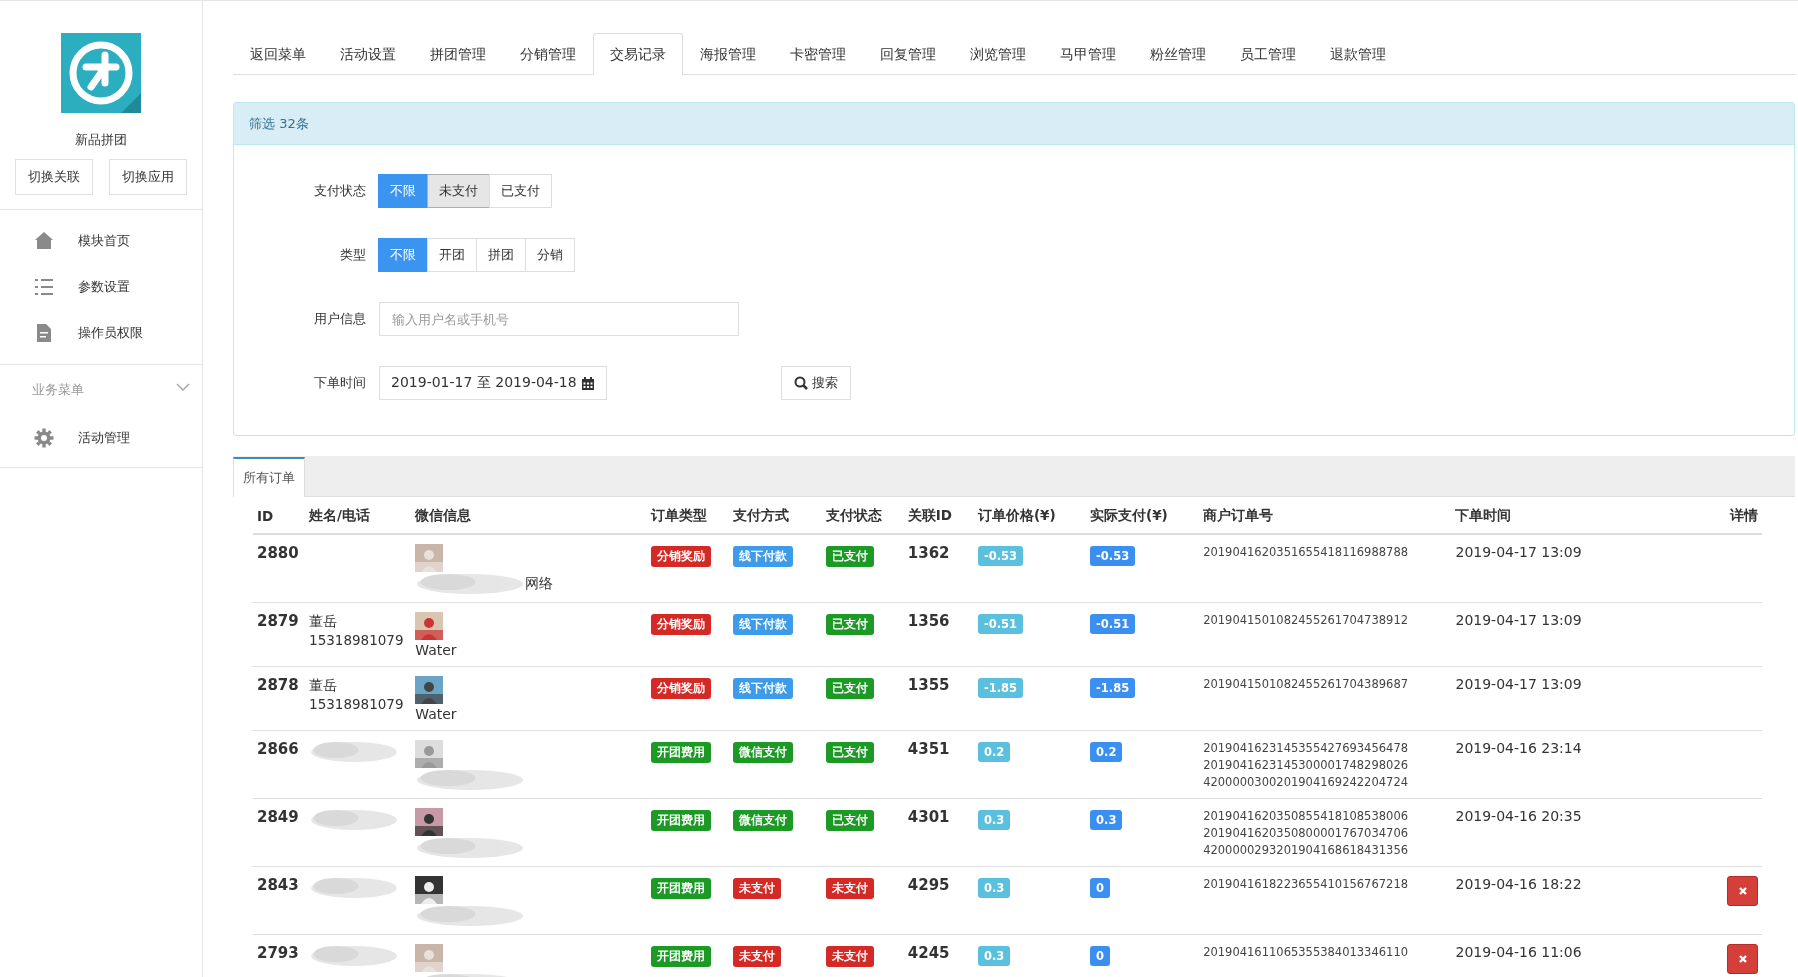 This screenshot has width=1798, height=977. What do you see at coordinates (353, 255) in the screenshot?
I see `field-label: 类型` at bounding box center [353, 255].